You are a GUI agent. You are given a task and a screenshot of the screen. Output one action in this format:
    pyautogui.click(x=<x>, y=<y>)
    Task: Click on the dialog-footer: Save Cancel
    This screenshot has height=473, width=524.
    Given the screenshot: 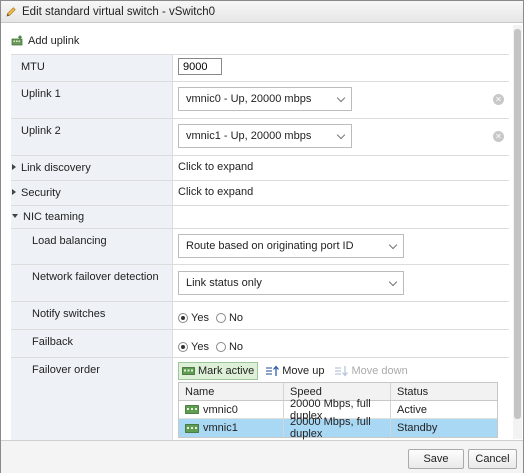 What is the action you would take?
    pyautogui.click(x=262, y=456)
    